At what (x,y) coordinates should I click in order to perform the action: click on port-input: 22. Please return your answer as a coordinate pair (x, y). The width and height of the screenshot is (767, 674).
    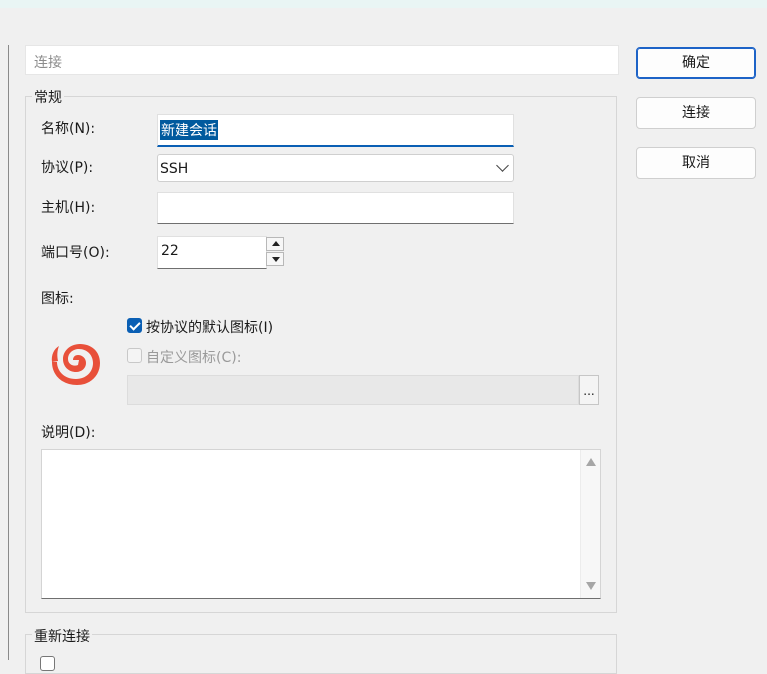
    Looking at the image, I should click on (212, 252).